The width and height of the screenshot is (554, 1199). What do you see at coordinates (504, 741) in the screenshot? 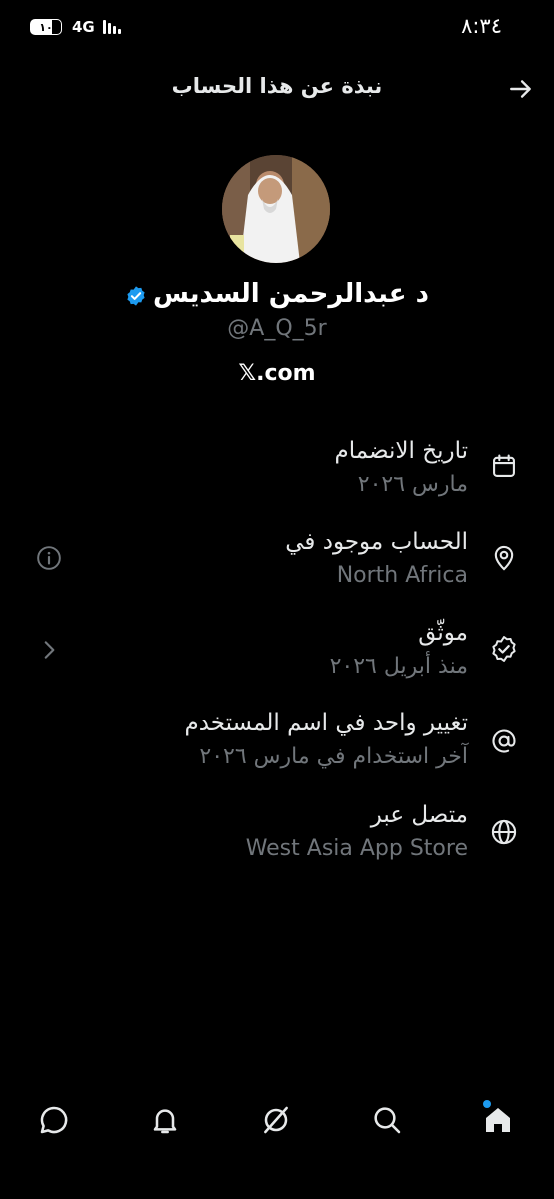
I see `at-sign-icon` at bounding box center [504, 741].